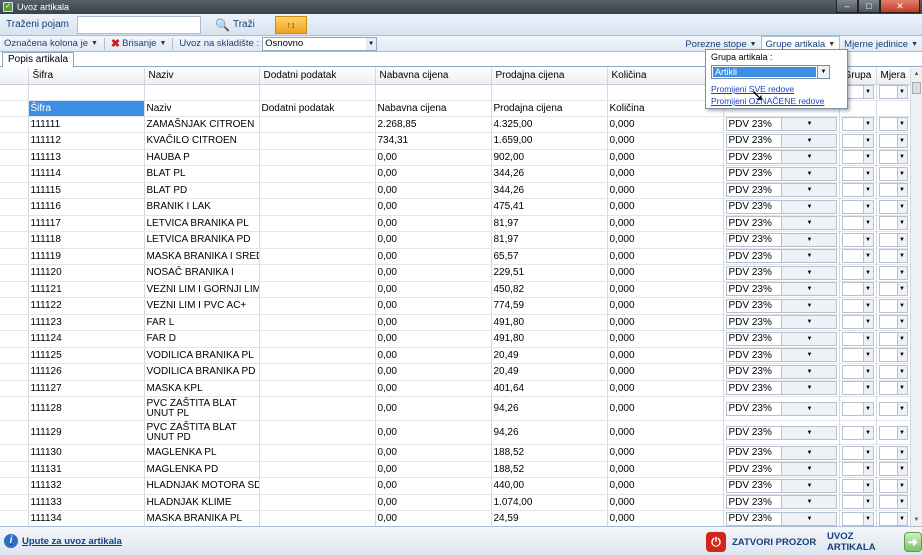  I want to click on cell-sifra: 111117, so click(86, 223).